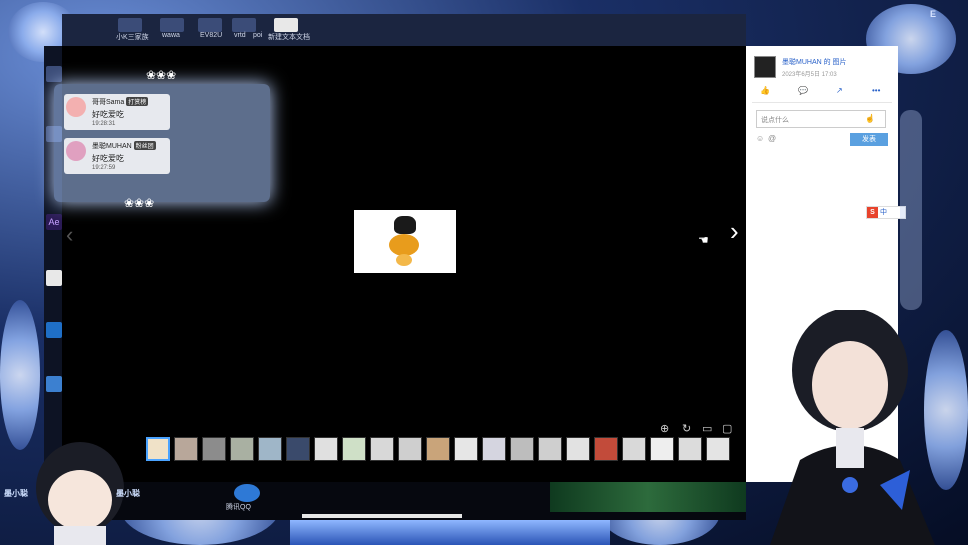 This screenshot has height=545, width=968. Describe the element at coordinates (382, 516) in the screenshot. I see `horizontal-scrollbar` at that location.